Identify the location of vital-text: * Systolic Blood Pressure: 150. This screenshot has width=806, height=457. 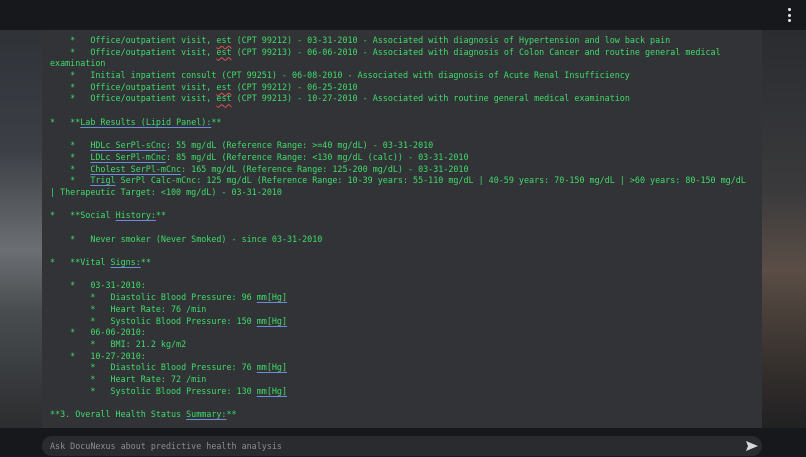
(153, 320).